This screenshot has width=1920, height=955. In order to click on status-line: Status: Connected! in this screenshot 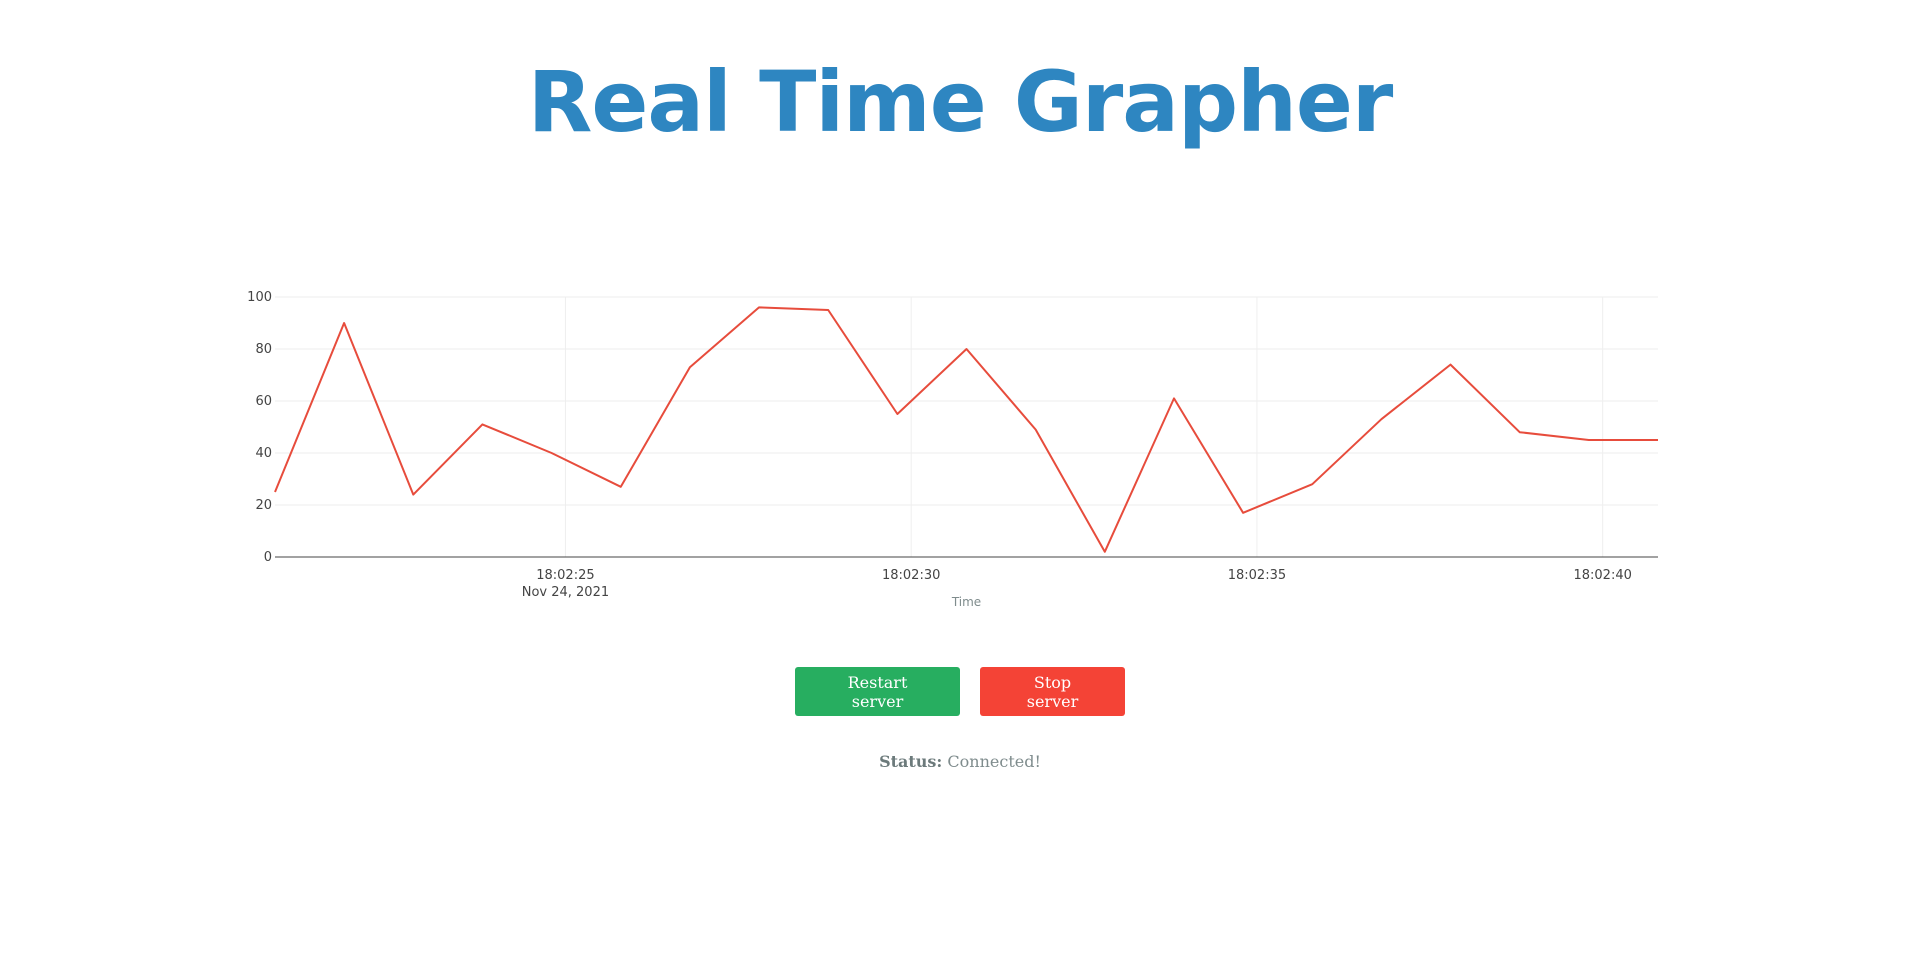, I will do `click(960, 761)`.